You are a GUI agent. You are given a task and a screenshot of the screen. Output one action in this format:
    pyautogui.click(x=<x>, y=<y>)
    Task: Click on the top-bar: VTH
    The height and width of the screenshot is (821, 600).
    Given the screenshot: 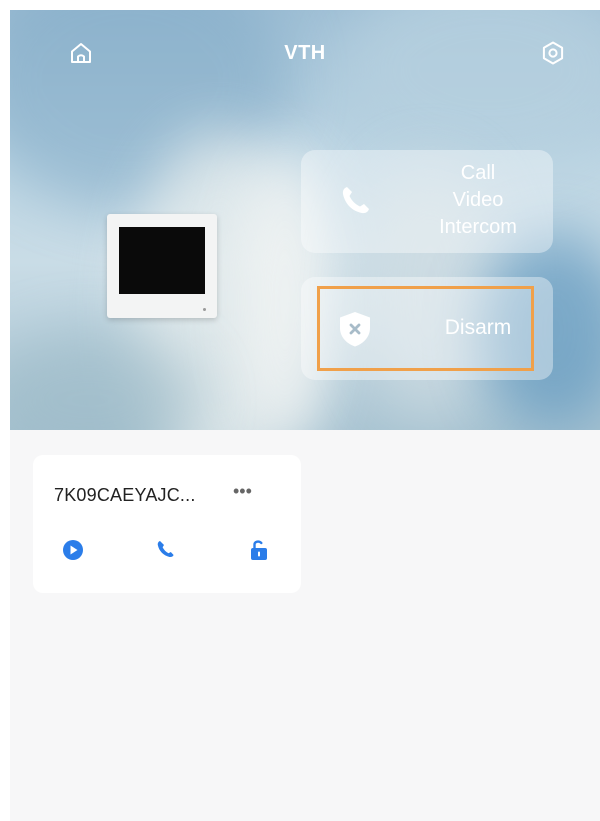 What is the action you would take?
    pyautogui.click(x=305, y=50)
    